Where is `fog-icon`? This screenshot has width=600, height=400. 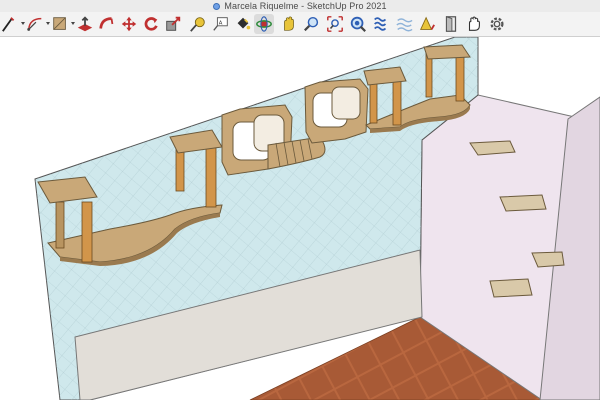
fog-icon is located at coordinates (404, 24).